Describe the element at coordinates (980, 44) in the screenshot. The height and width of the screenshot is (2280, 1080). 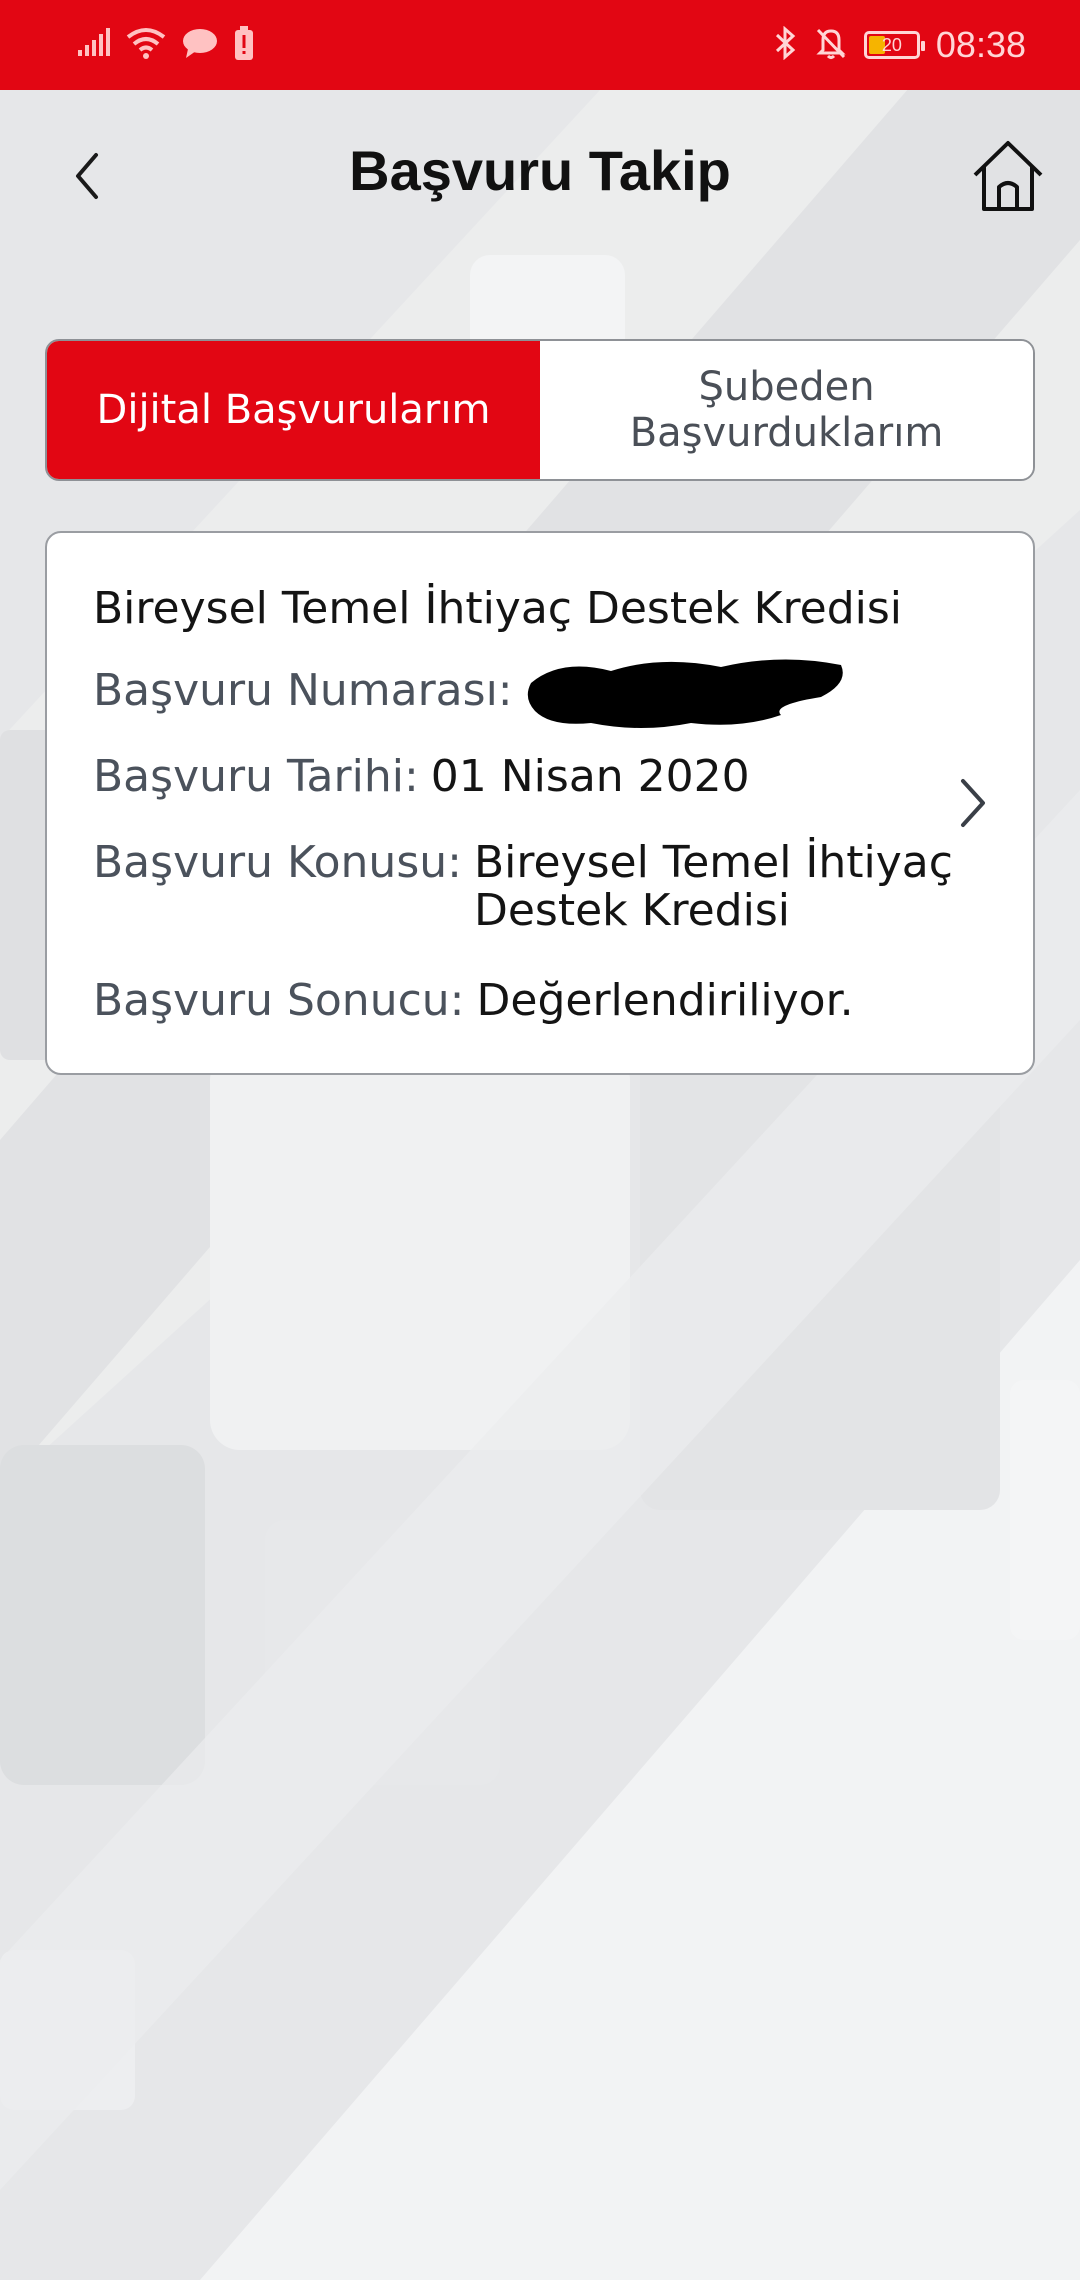
I see `status-time: 08:38` at that location.